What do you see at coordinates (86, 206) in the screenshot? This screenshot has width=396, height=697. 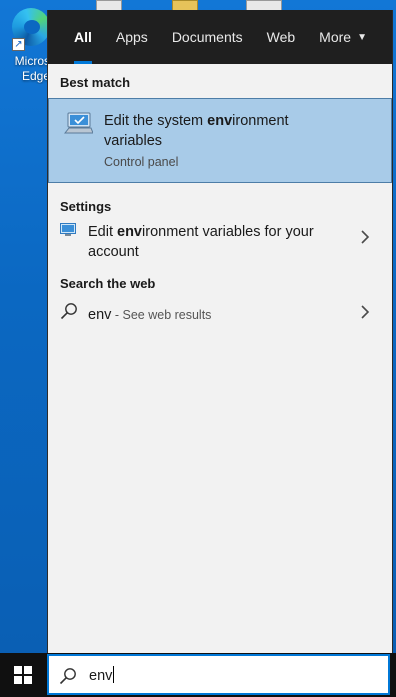 I see `settings-heading: Settings` at bounding box center [86, 206].